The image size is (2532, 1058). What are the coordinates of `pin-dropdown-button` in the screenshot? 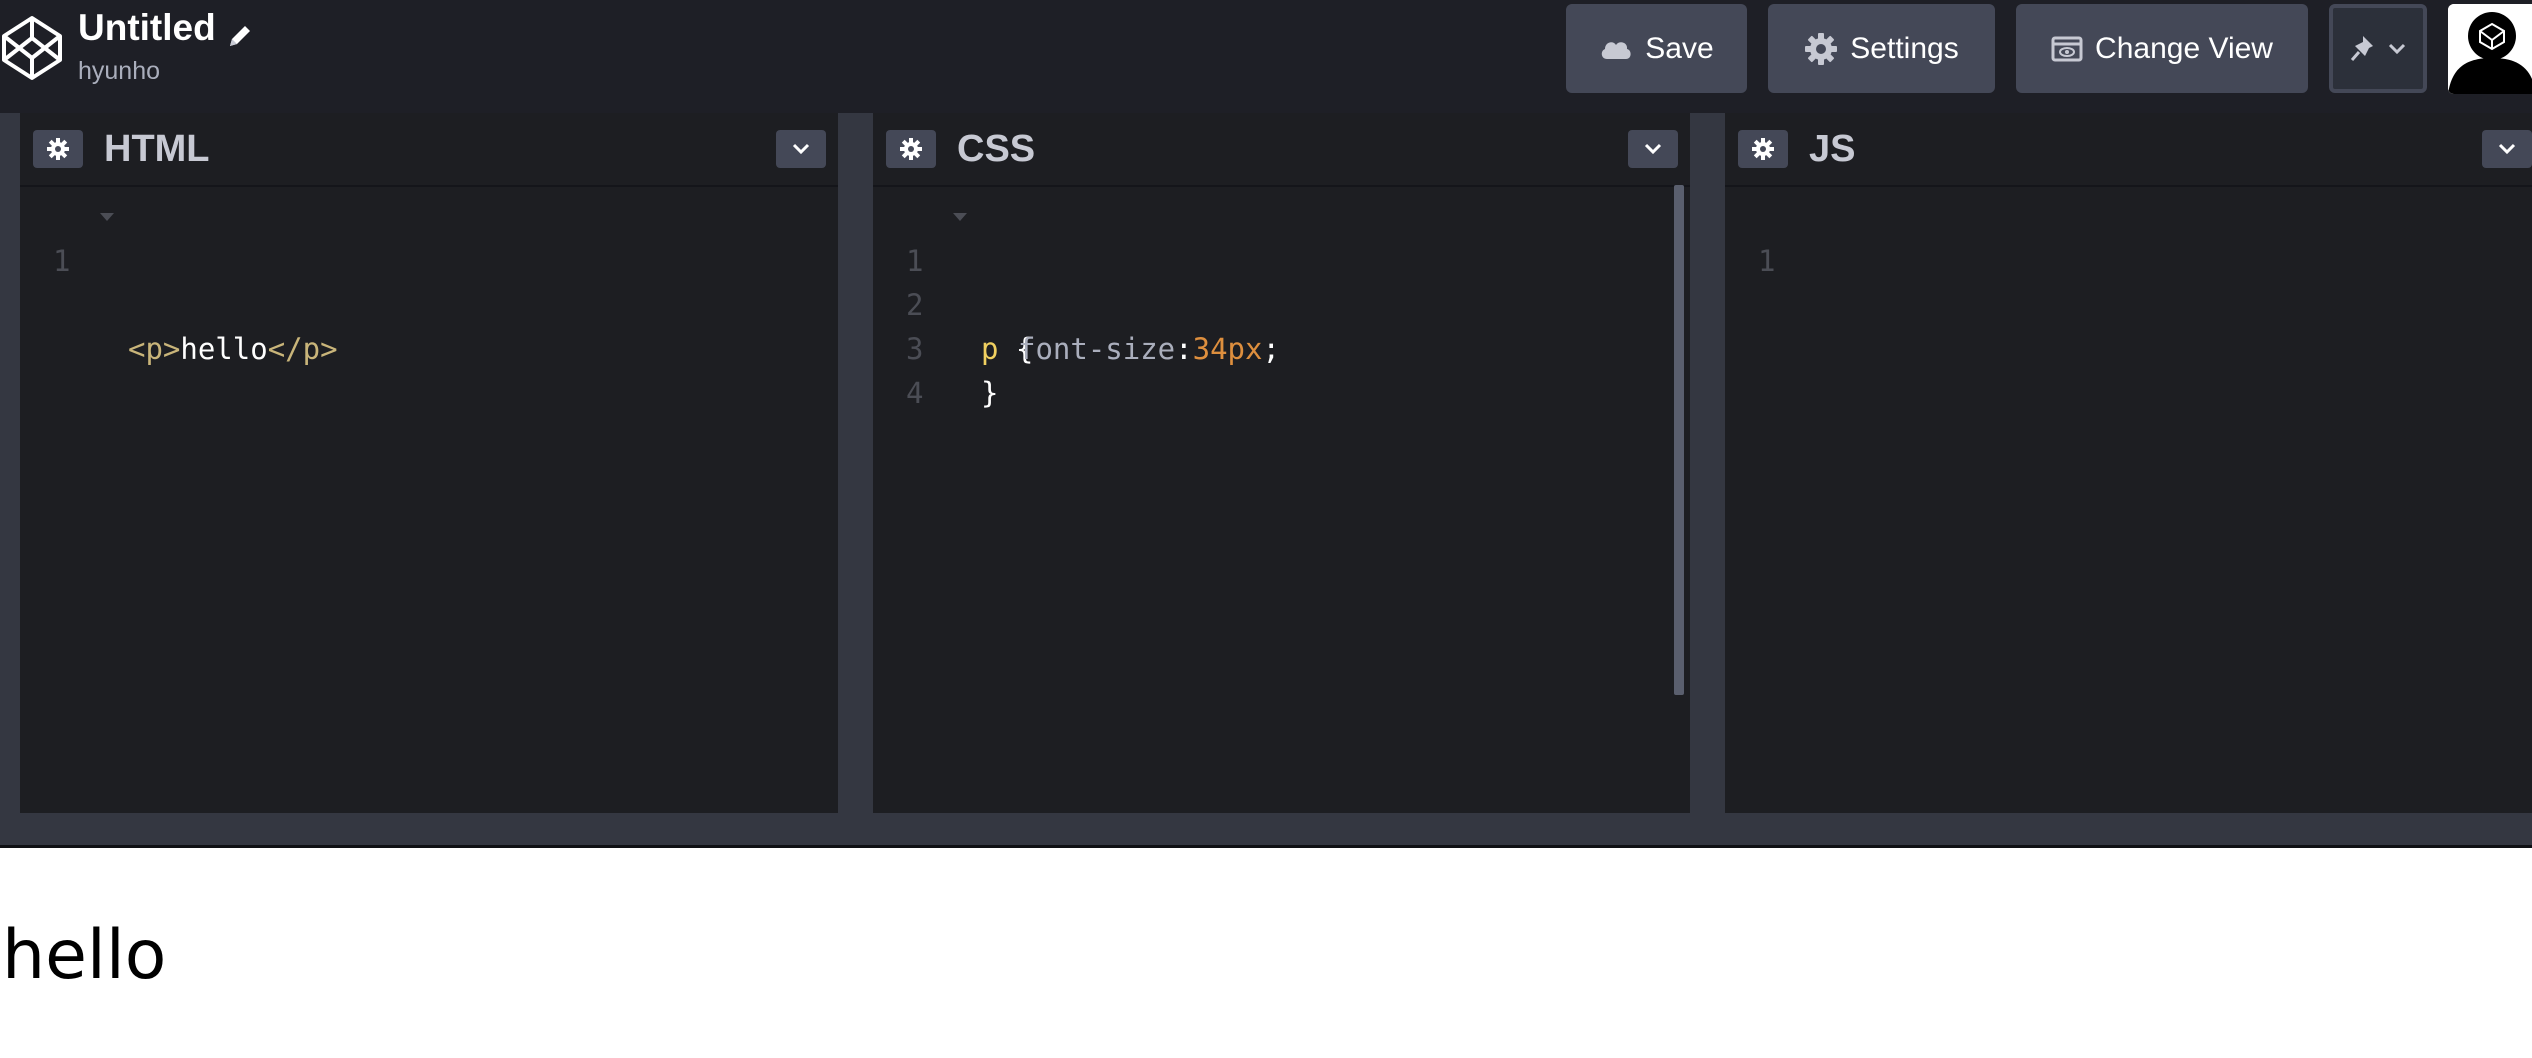 It's located at (2378, 48).